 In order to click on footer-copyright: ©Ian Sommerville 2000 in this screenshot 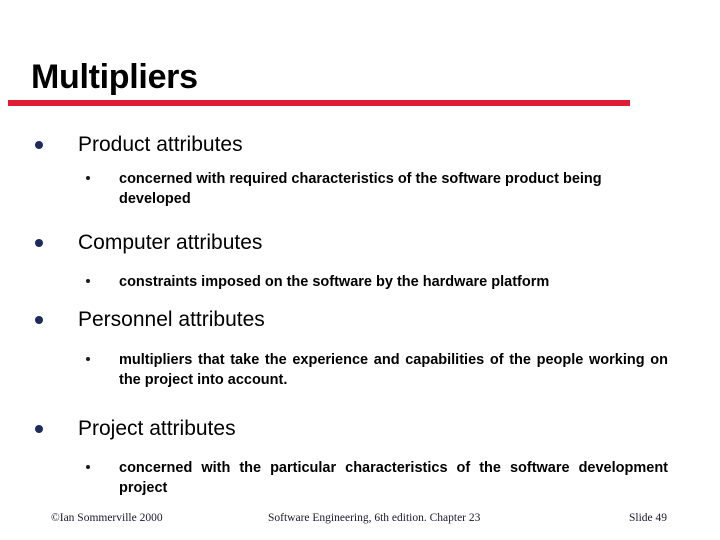, I will do `click(107, 518)`.